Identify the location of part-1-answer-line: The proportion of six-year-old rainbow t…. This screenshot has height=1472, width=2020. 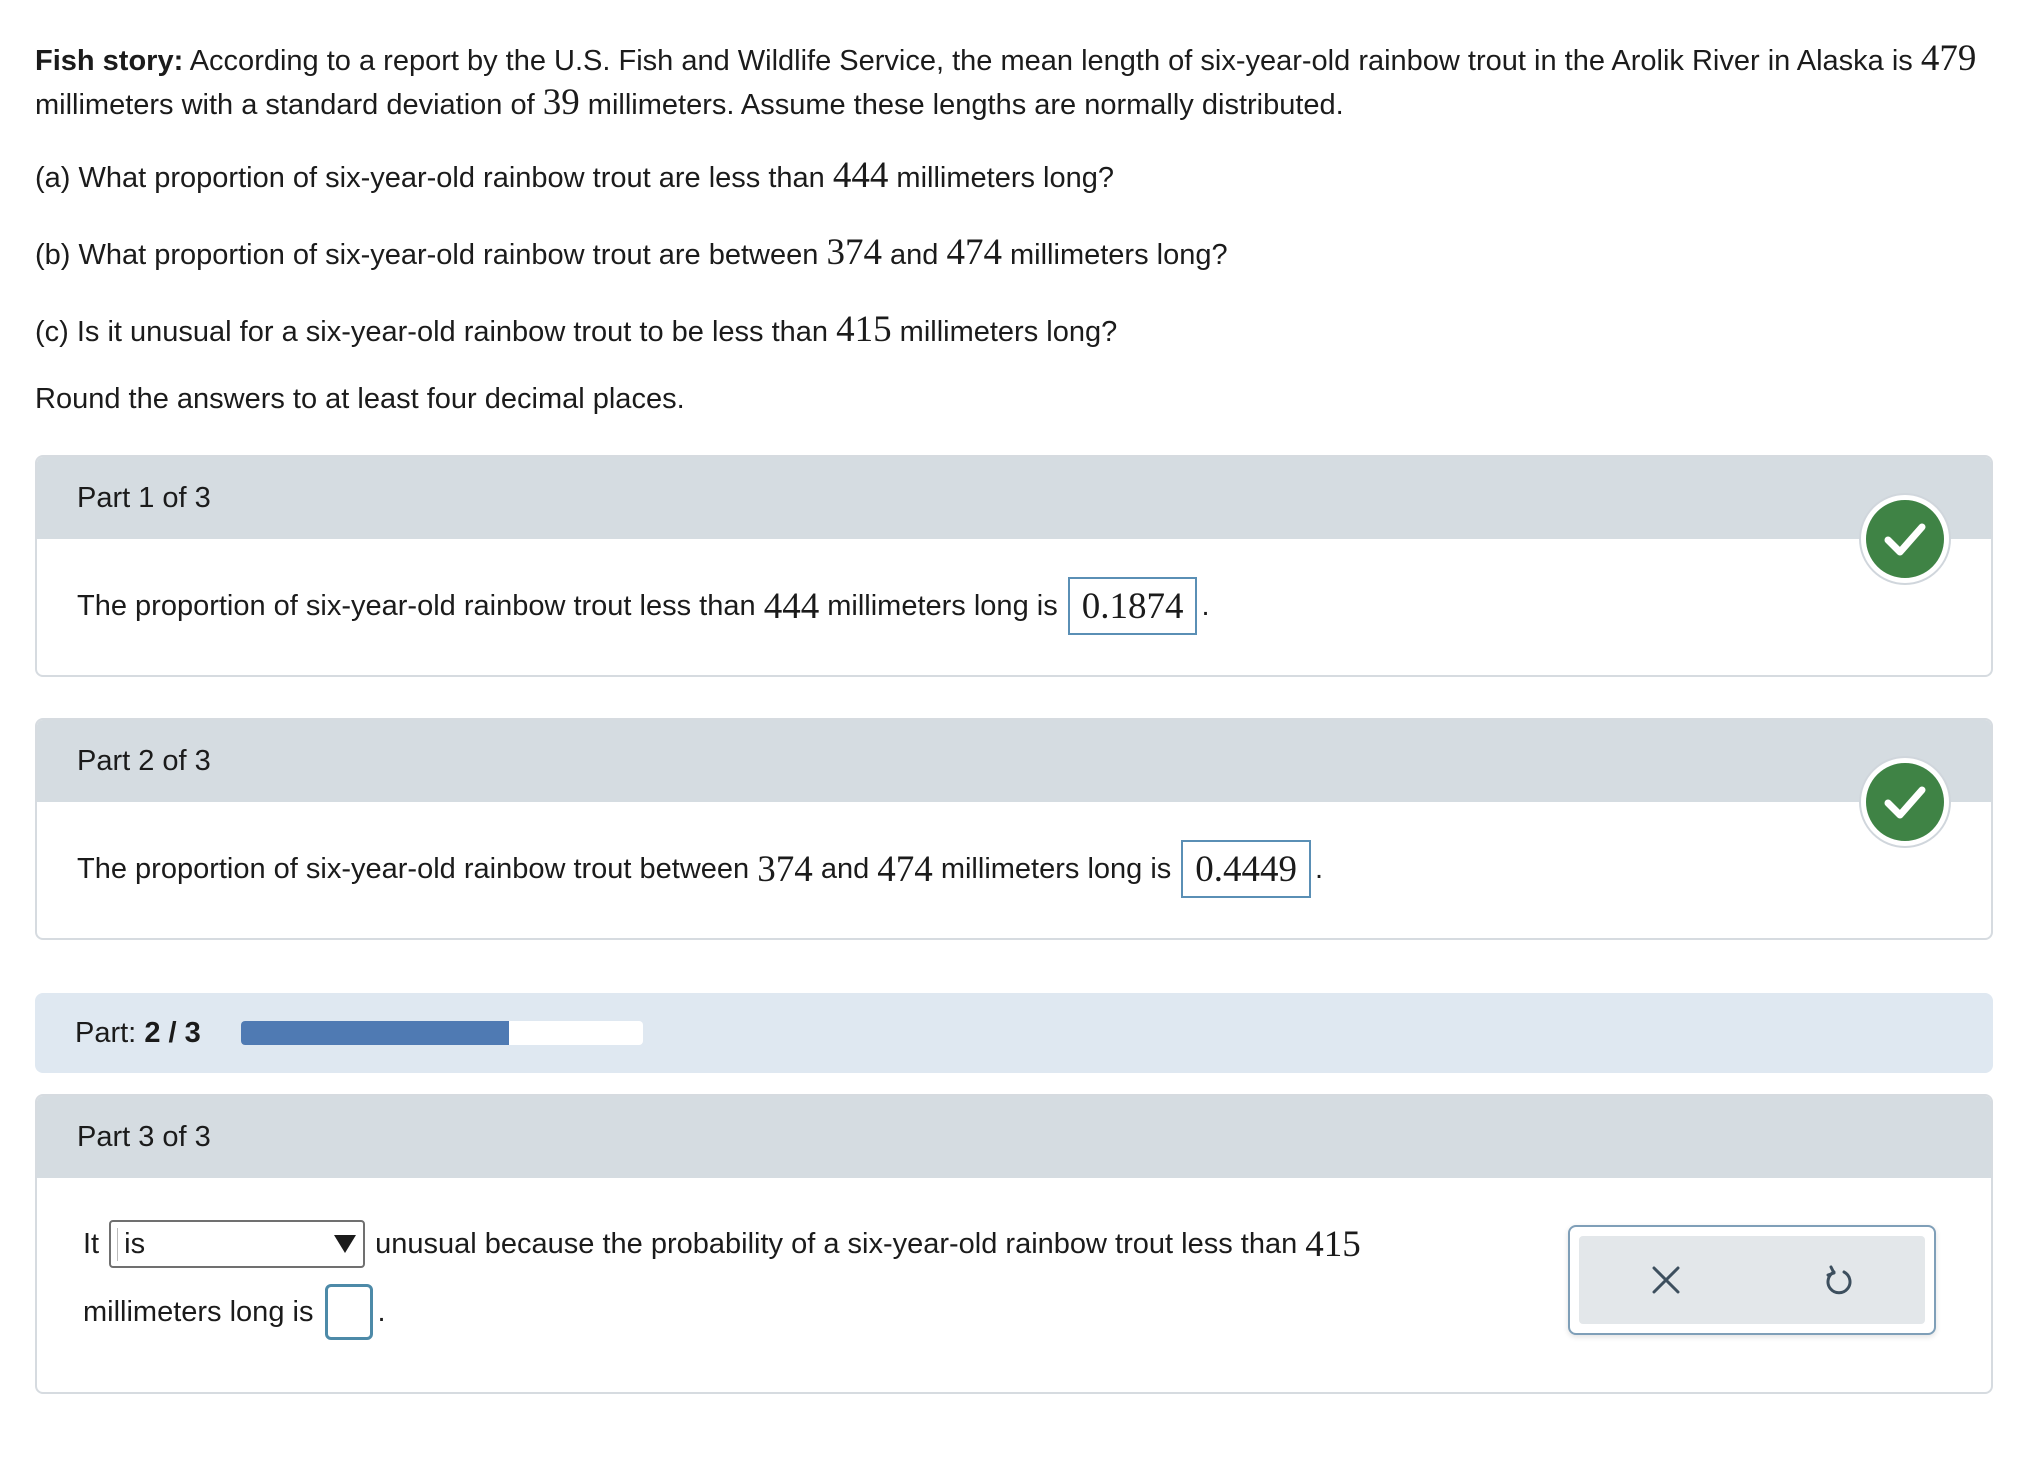
(643, 606).